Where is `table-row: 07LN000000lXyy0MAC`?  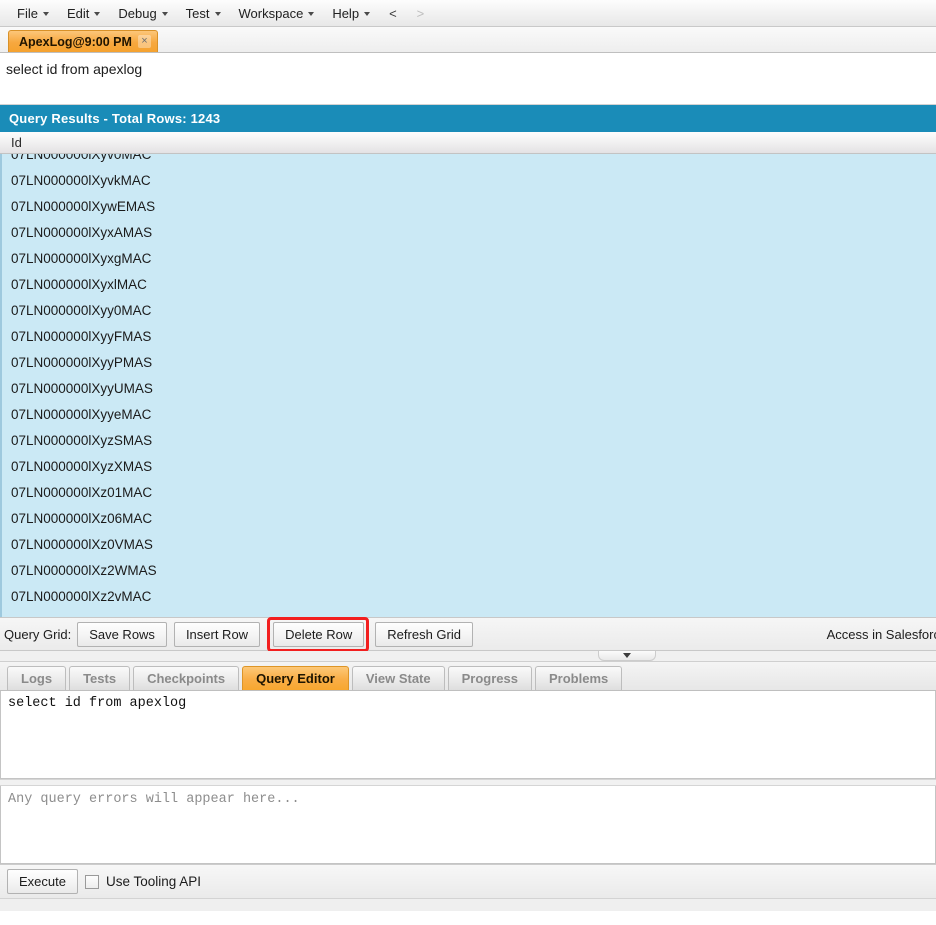 table-row: 07LN000000lXyy0MAC is located at coordinates (469, 311).